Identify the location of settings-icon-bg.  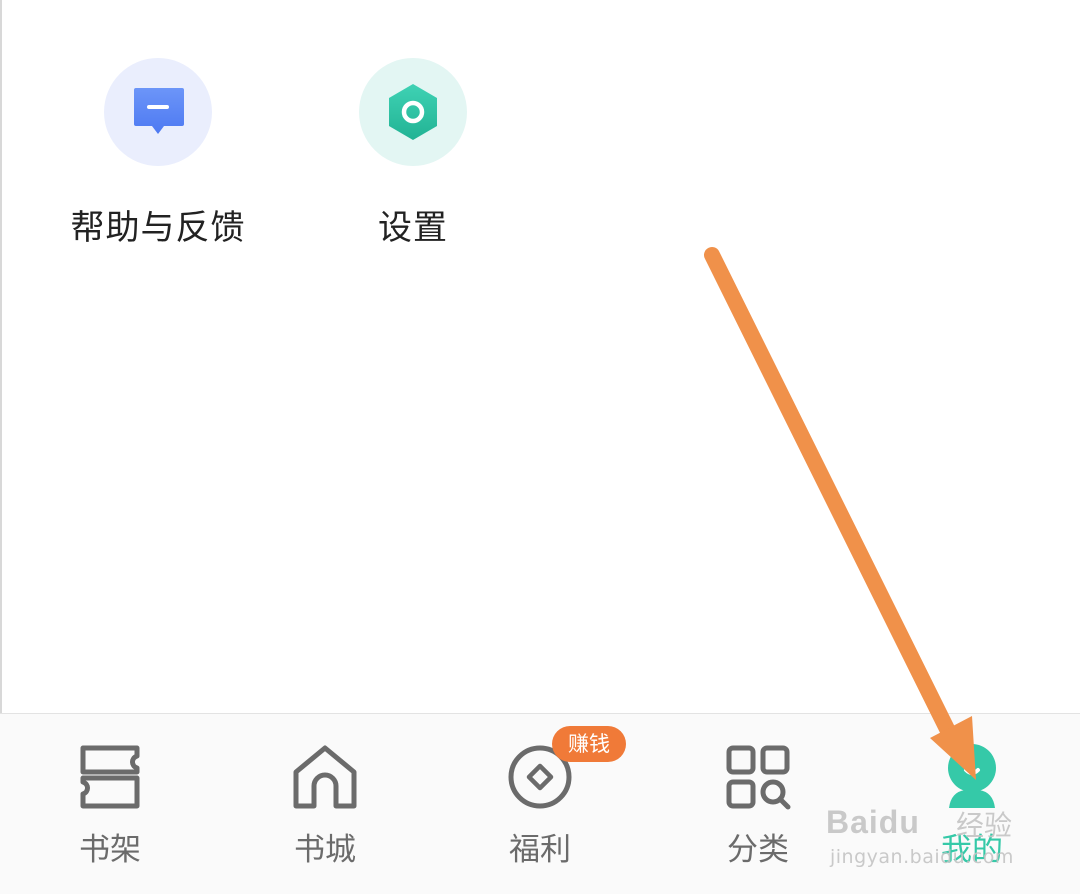
(413, 112).